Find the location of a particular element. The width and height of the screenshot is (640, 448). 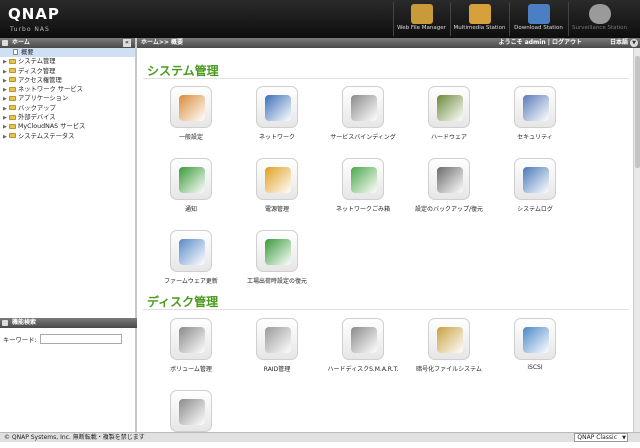

keyword-label: キーワード: is located at coordinates (20, 340).